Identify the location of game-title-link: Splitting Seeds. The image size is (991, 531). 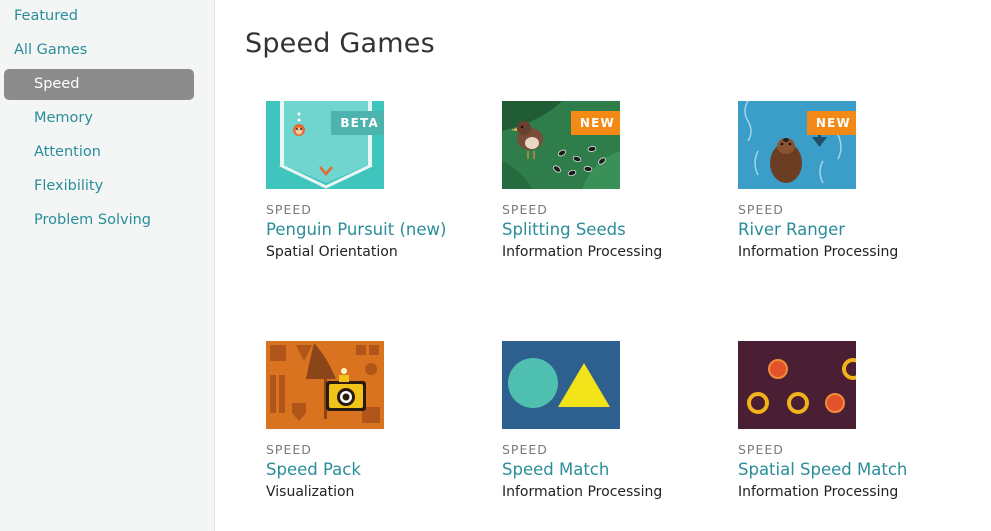
(612, 229).